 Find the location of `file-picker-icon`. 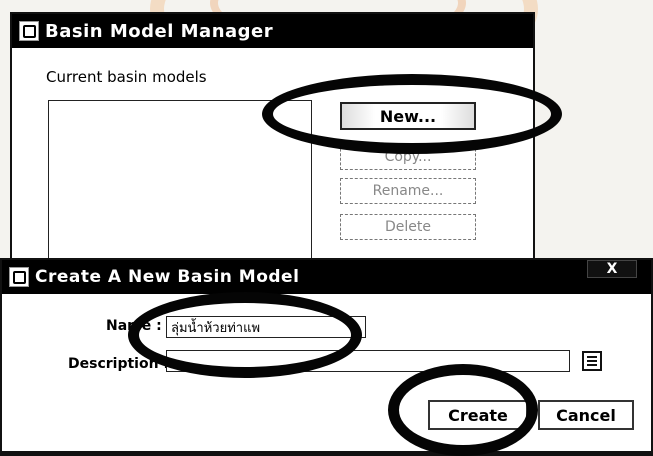

file-picker-icon is located at coordinates (592, 361).